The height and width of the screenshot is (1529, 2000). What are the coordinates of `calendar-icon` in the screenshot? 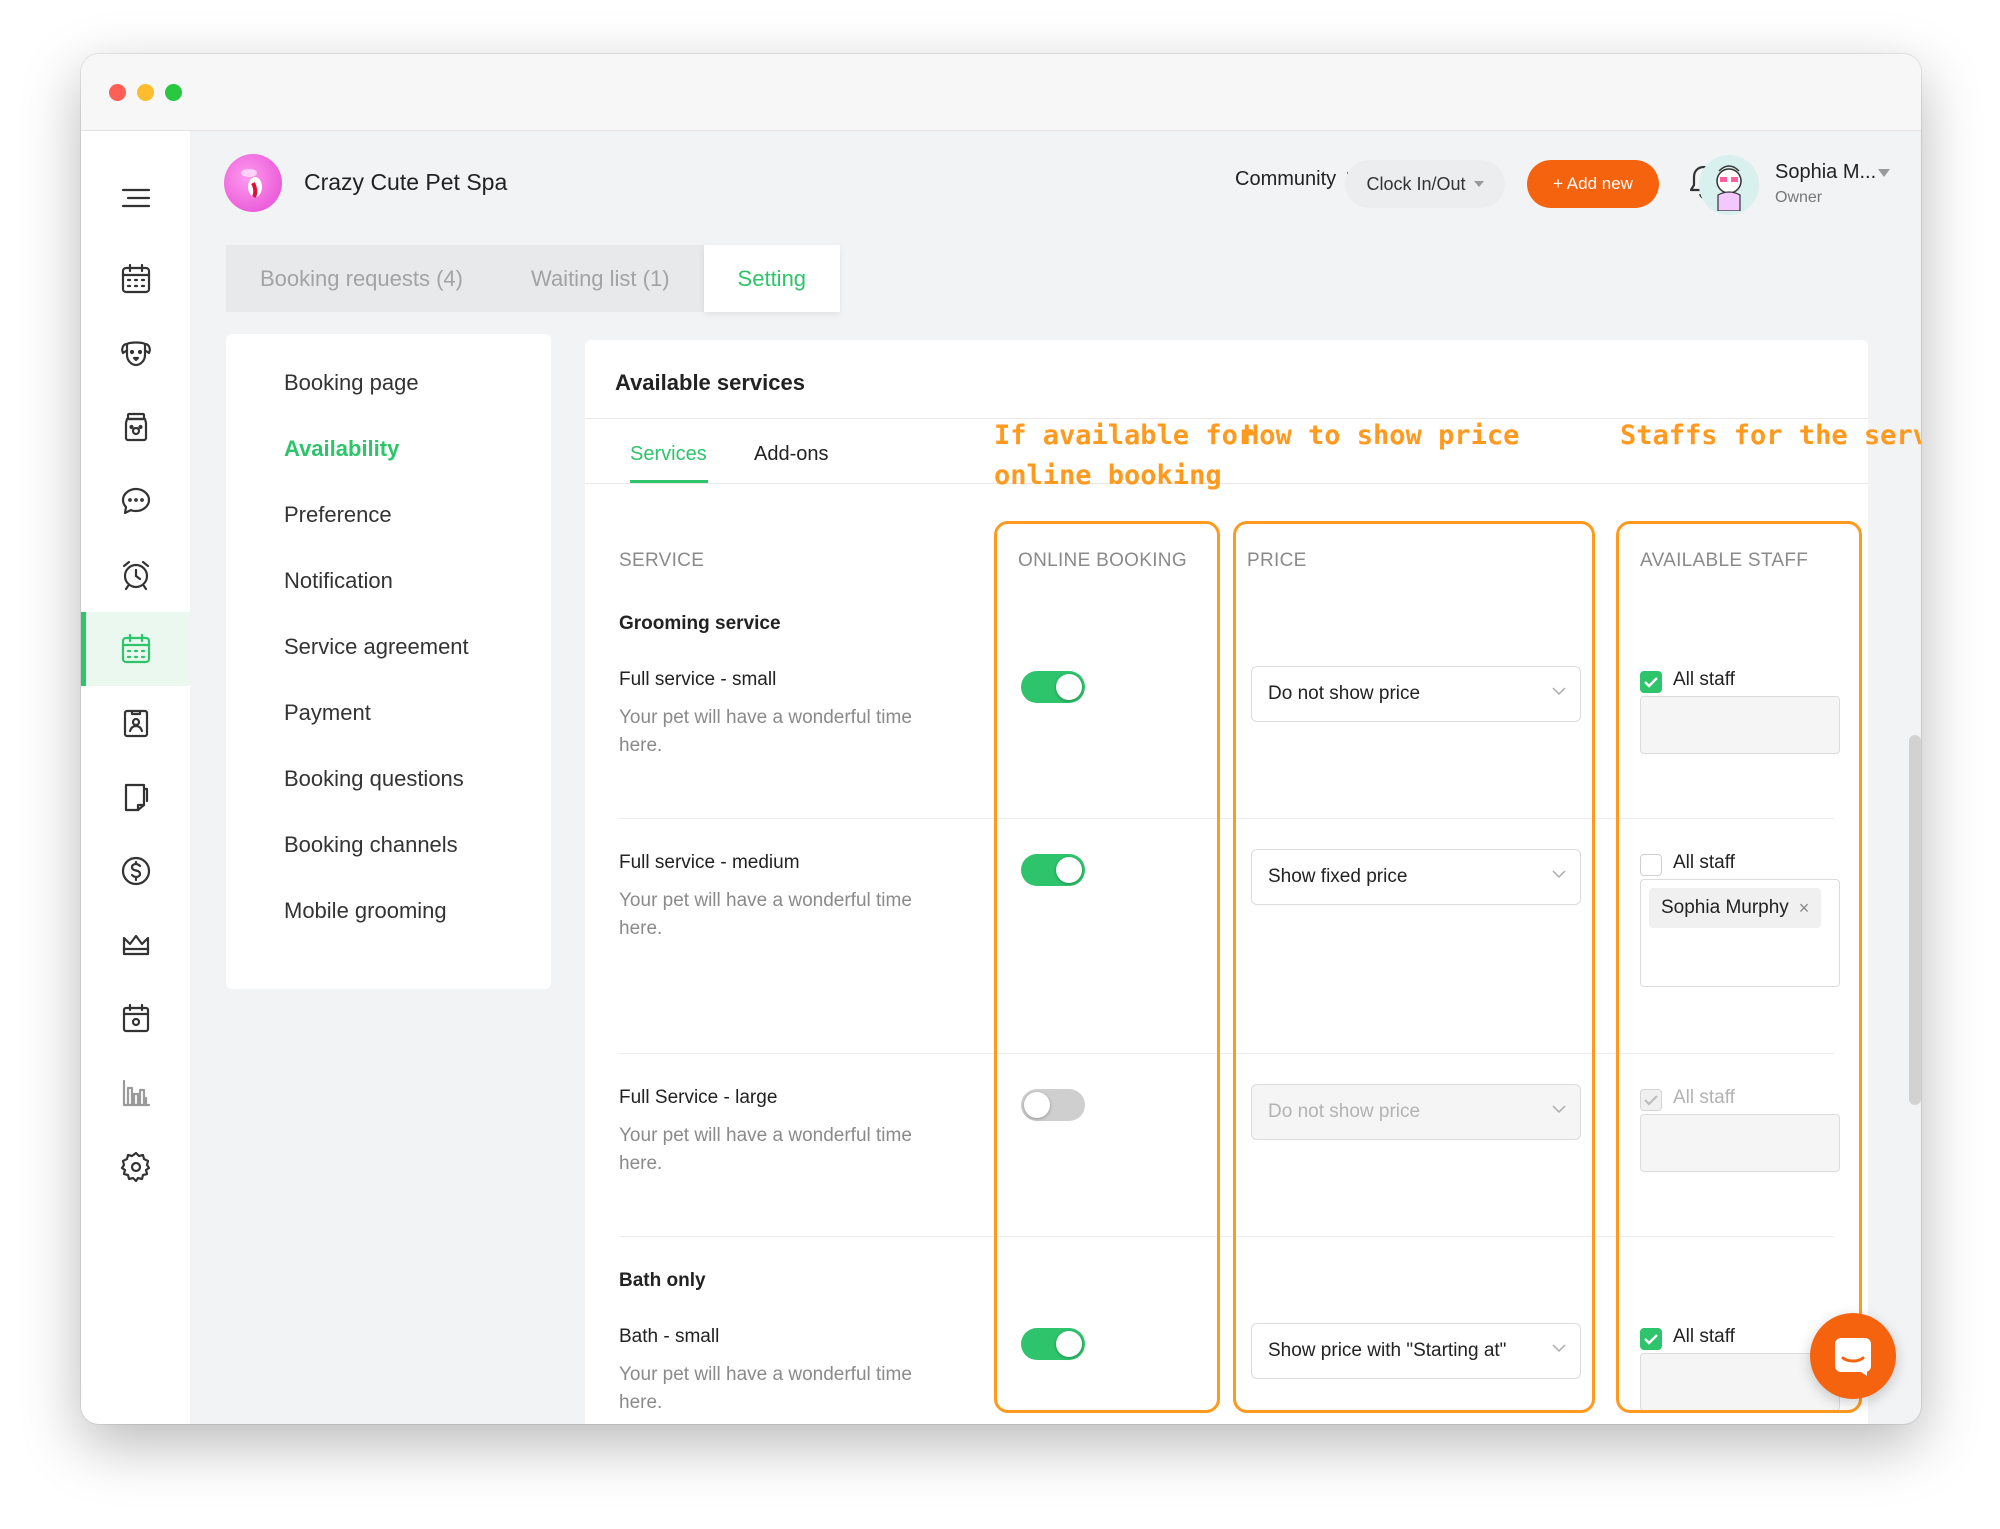 It's located at (135, 278).